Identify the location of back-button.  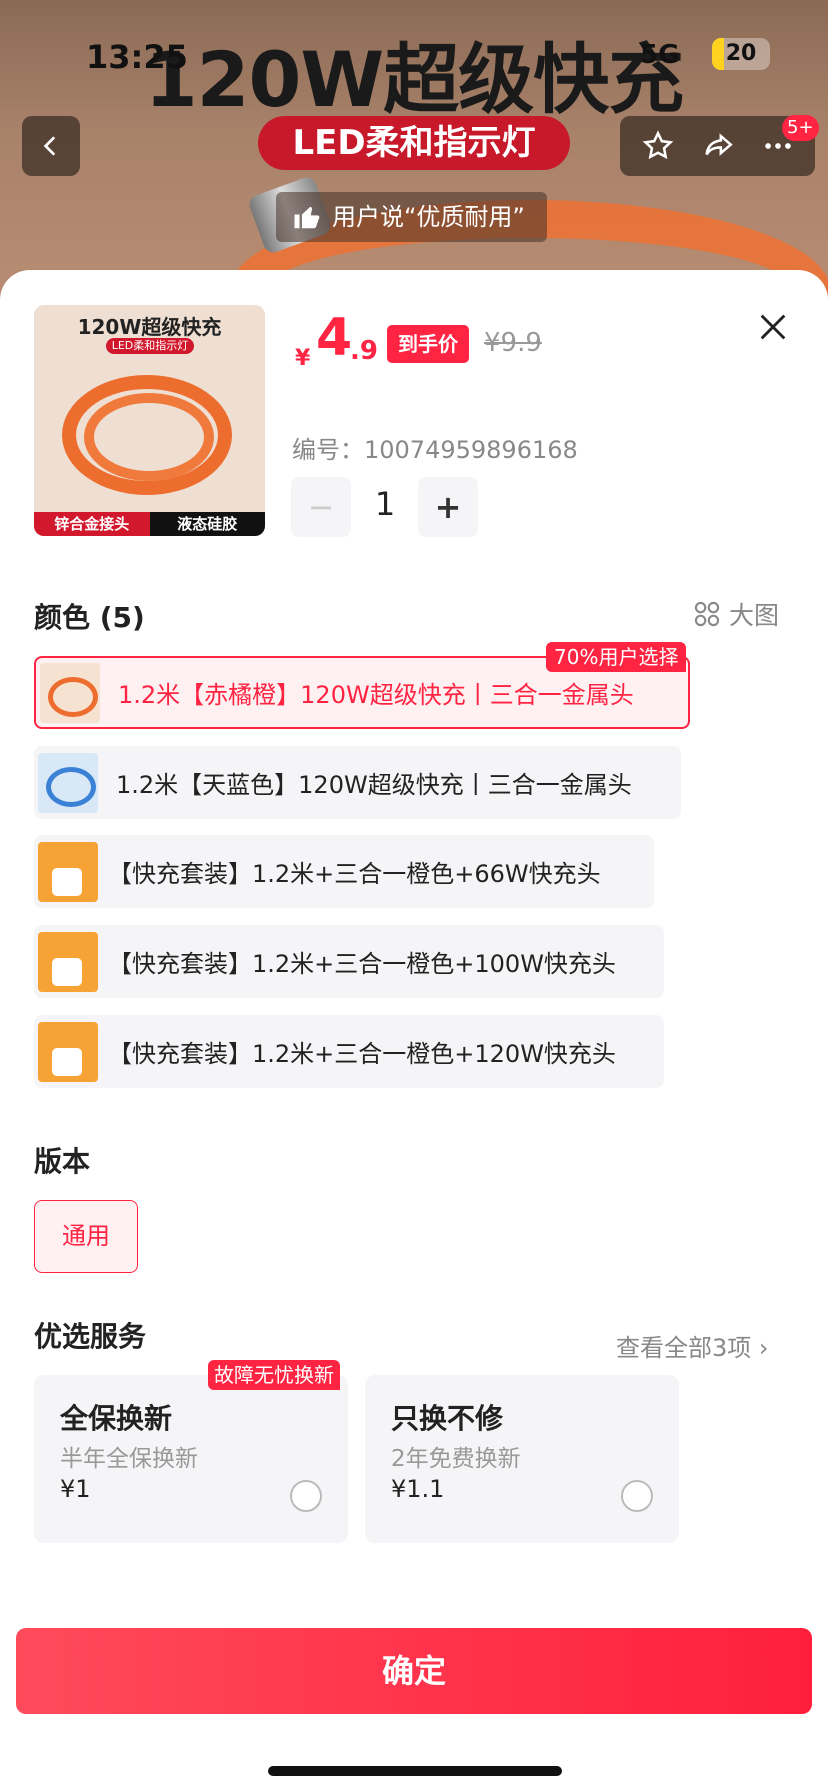
(51, 146).